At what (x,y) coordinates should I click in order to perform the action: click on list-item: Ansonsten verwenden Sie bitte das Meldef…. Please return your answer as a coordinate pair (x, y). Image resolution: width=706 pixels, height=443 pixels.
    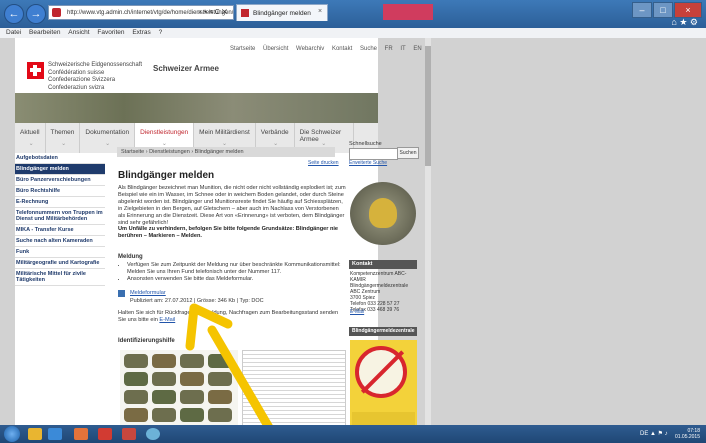
    Looking at the image, I should click on (241, 279).